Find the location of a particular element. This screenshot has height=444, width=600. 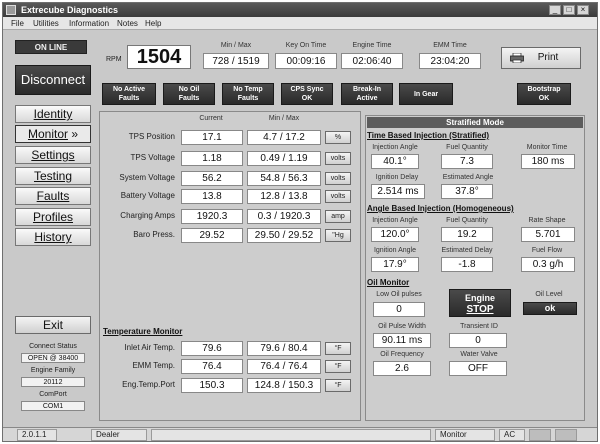

baro-press-label: Baro Press. is located at coordinates (154, 234).